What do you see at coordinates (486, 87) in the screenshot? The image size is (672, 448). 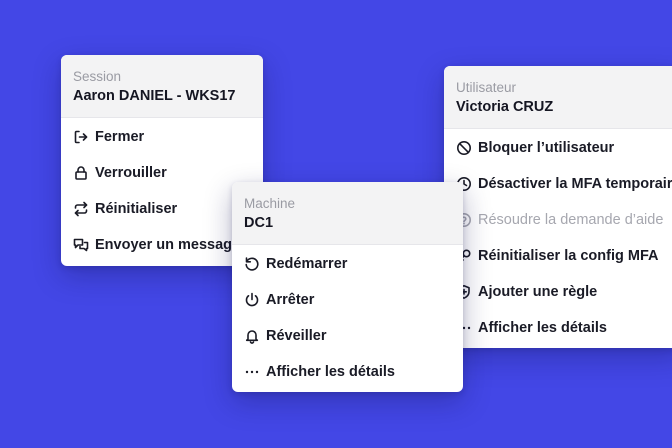 I see `user-menu-label: Utilisateur` at bounding box center [486, 87].